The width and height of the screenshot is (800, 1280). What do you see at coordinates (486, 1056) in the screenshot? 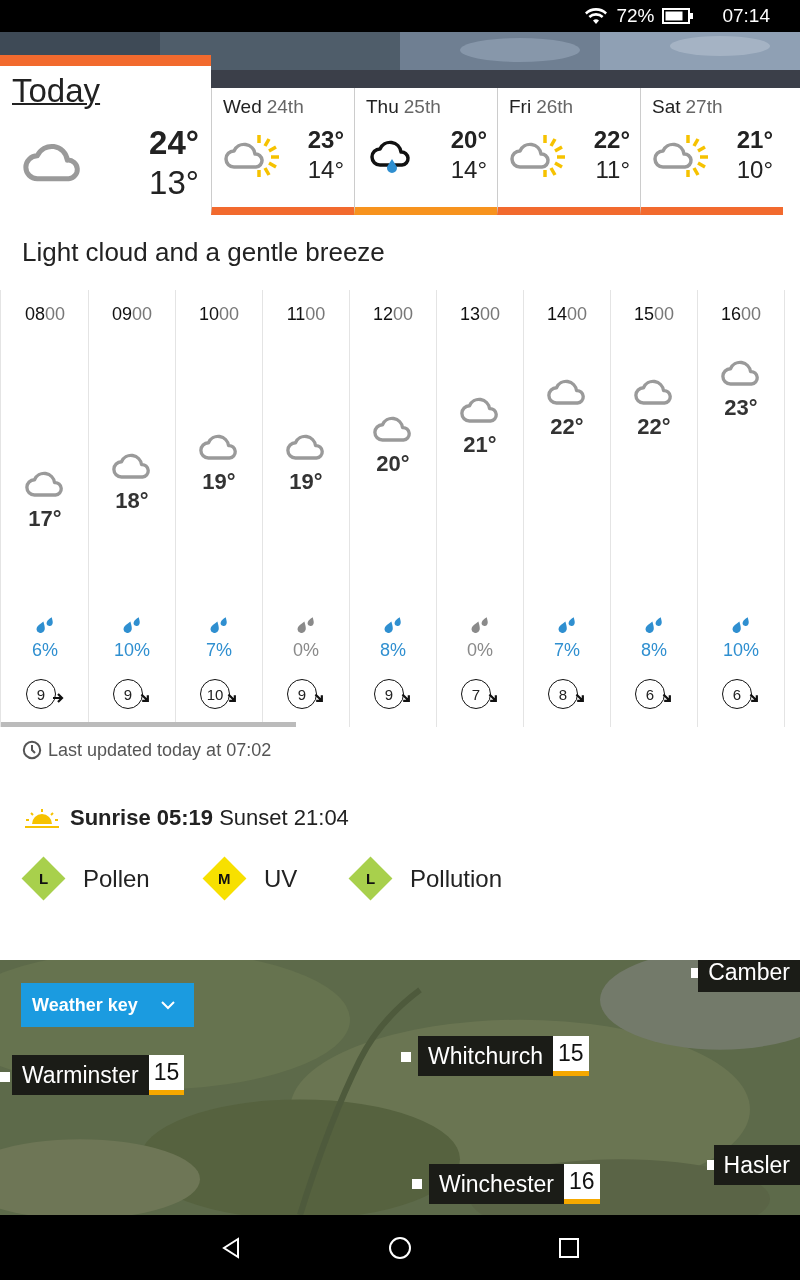
I see `town-label: Whitchurch` at bounding box center [486, 1056].